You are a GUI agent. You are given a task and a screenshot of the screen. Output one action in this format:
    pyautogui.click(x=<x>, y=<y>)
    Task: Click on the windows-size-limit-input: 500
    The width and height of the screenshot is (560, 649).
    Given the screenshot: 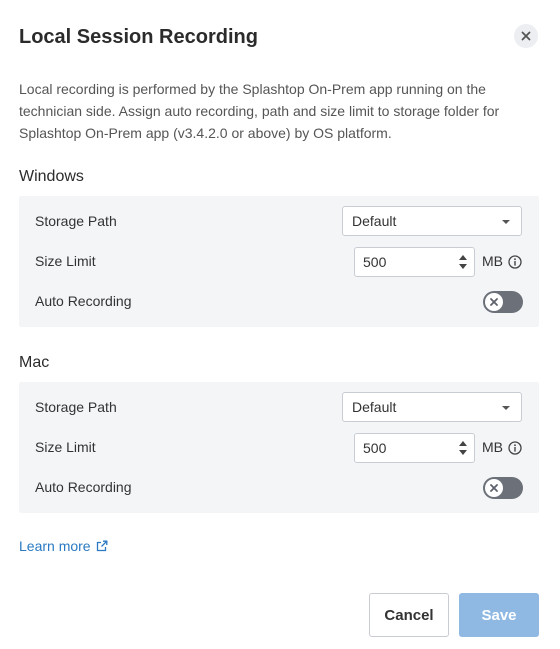 What is the action you would take?
    pyautogui.click(x=414, y=262)
    